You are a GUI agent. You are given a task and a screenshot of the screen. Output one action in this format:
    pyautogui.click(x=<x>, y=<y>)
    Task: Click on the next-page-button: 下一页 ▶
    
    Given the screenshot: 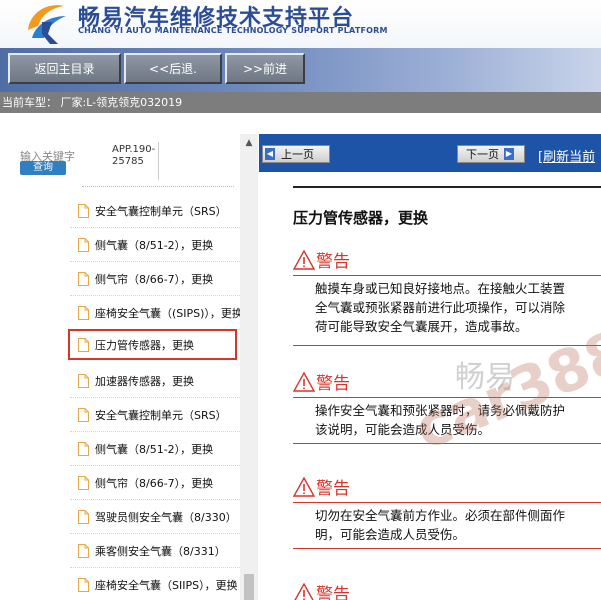 What is the action you would take?
    pyautogui.click(x=491, y=154)
    